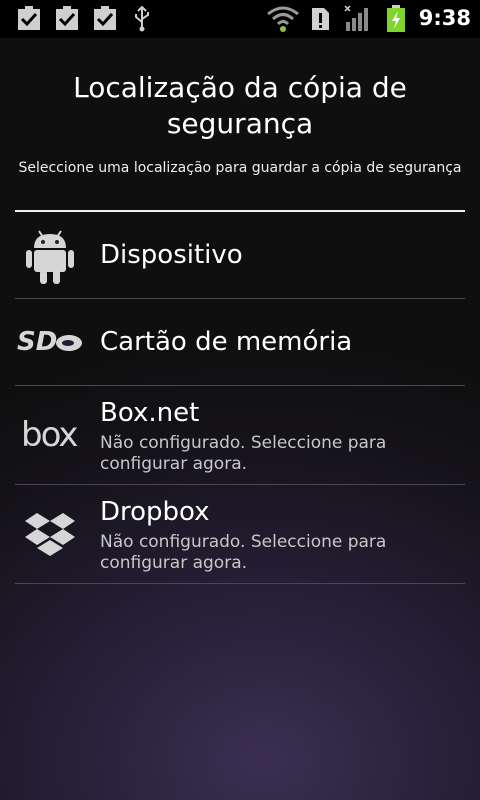 This screenshot has width=480, height=800. I want to click on svg-text: box, so click(49, 434).